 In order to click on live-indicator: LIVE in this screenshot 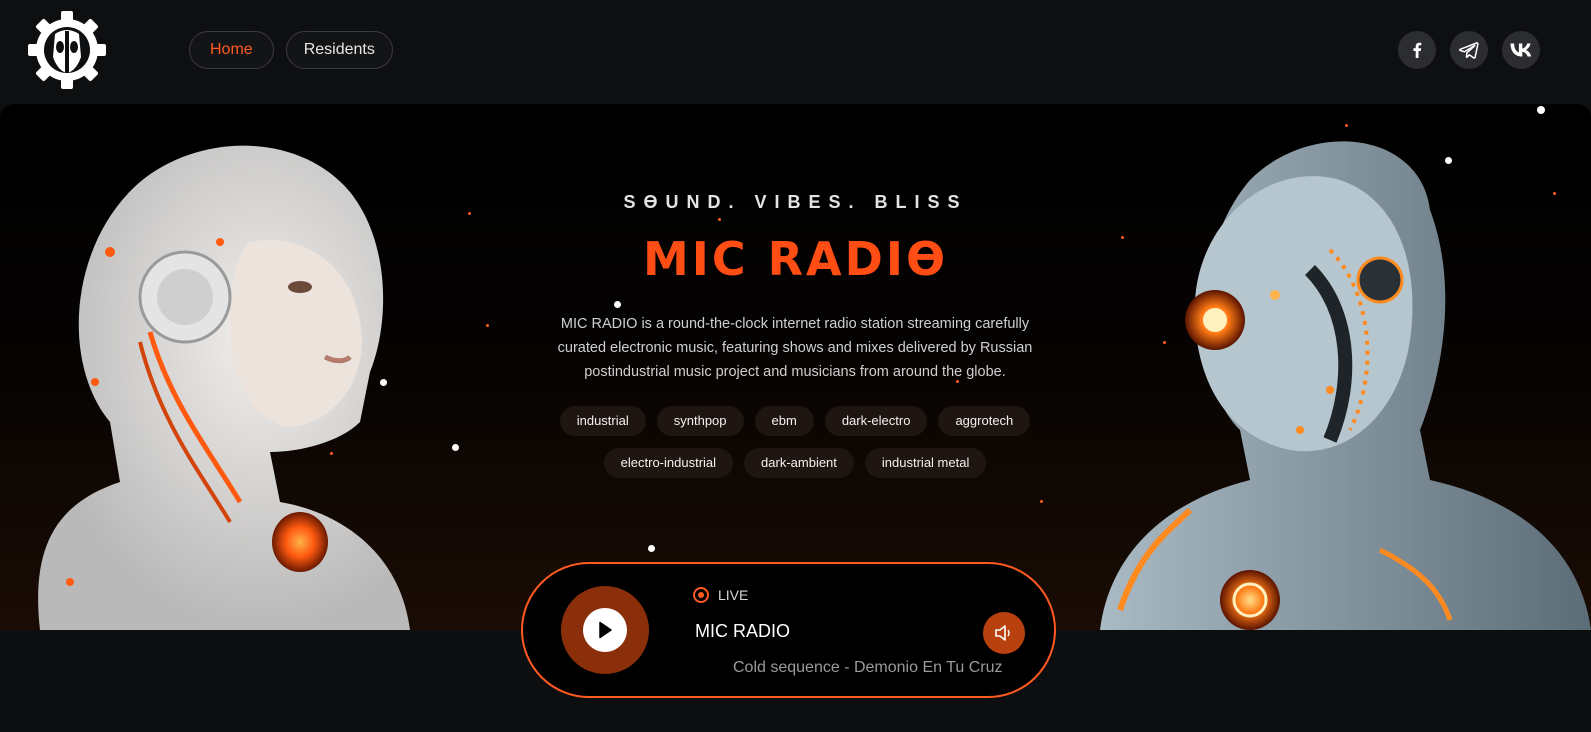, I will do `click(720, 595)`.